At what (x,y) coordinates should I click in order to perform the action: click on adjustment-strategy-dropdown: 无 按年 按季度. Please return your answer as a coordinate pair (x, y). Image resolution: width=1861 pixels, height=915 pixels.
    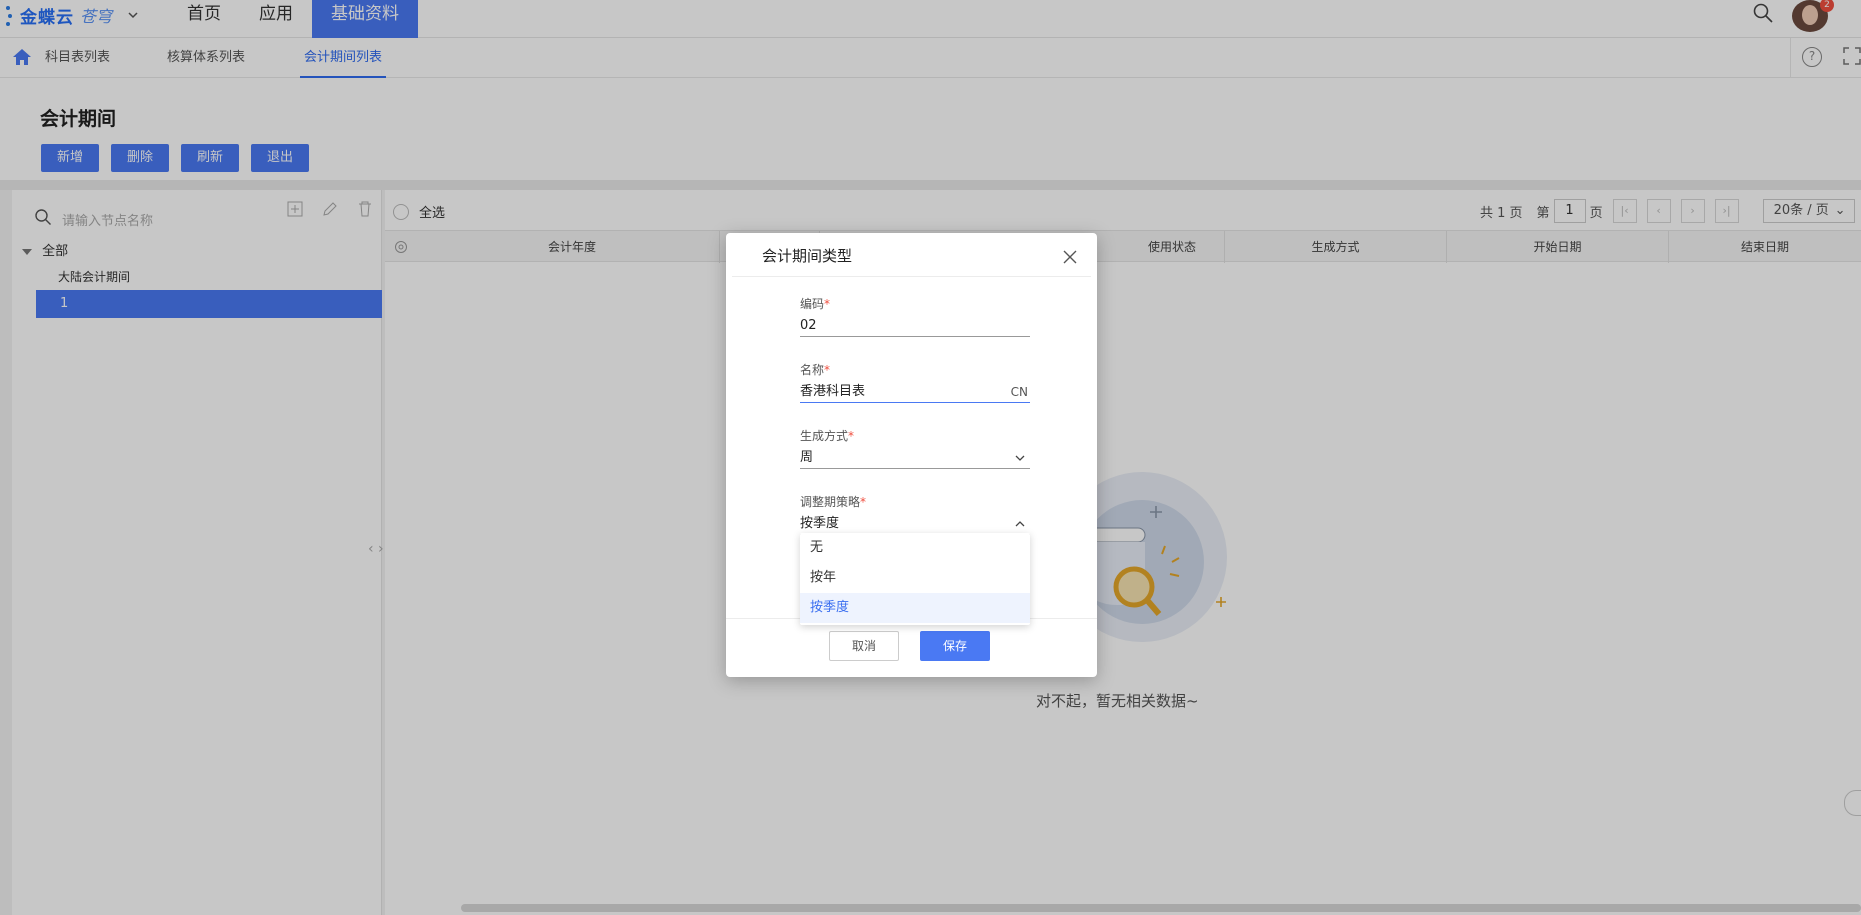
    Looking at the image, I should click on (915, 579).